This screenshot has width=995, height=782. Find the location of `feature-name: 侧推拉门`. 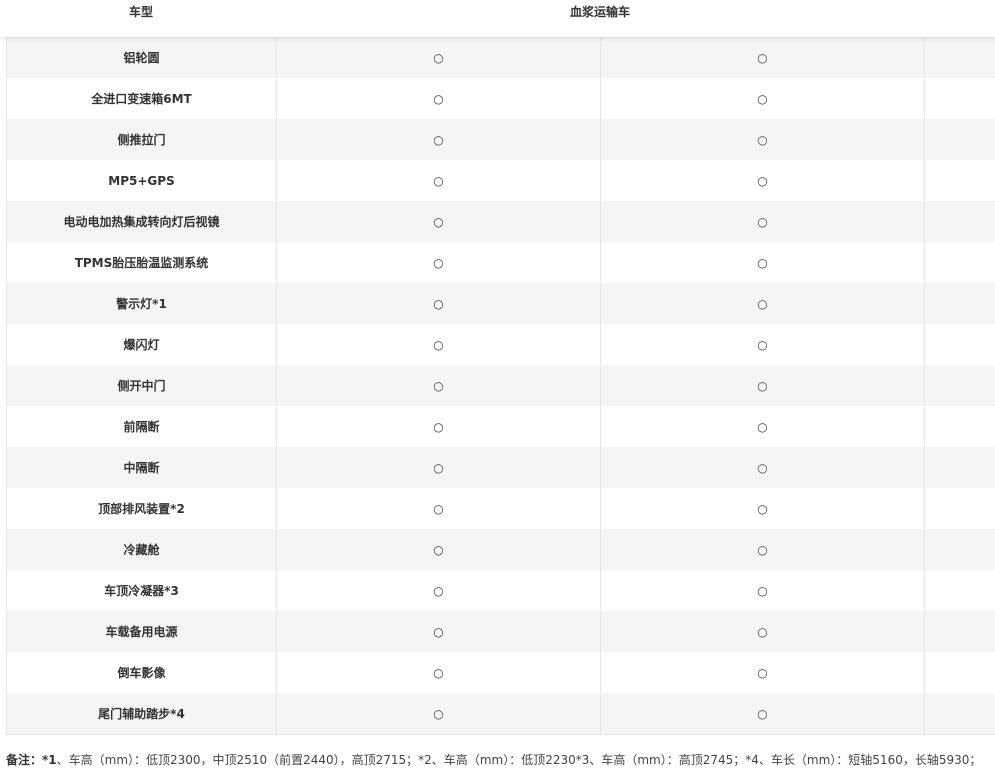

feature-name: 侧推拉门 is located at coordinates (141, 139).